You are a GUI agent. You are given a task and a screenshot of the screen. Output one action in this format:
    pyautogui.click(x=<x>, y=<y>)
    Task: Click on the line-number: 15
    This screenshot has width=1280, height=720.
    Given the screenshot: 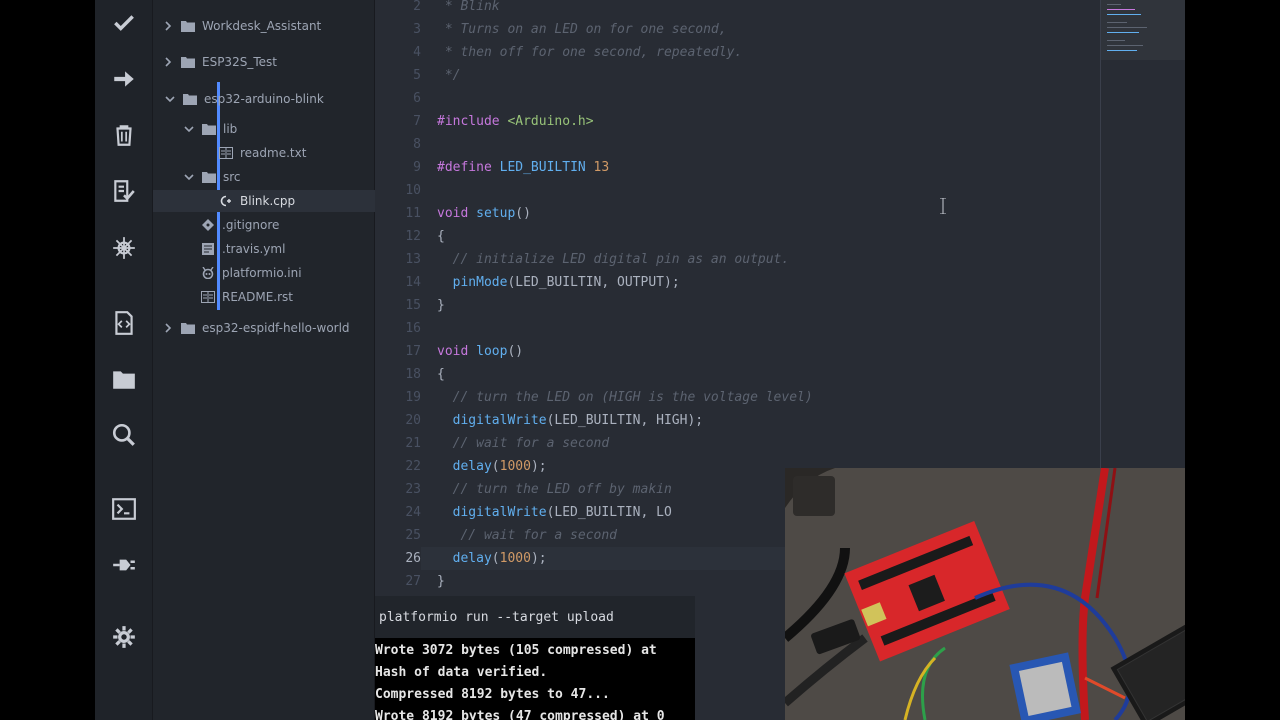 What is the action you would take?
    pyautogui.click(x=413, y=305)
    